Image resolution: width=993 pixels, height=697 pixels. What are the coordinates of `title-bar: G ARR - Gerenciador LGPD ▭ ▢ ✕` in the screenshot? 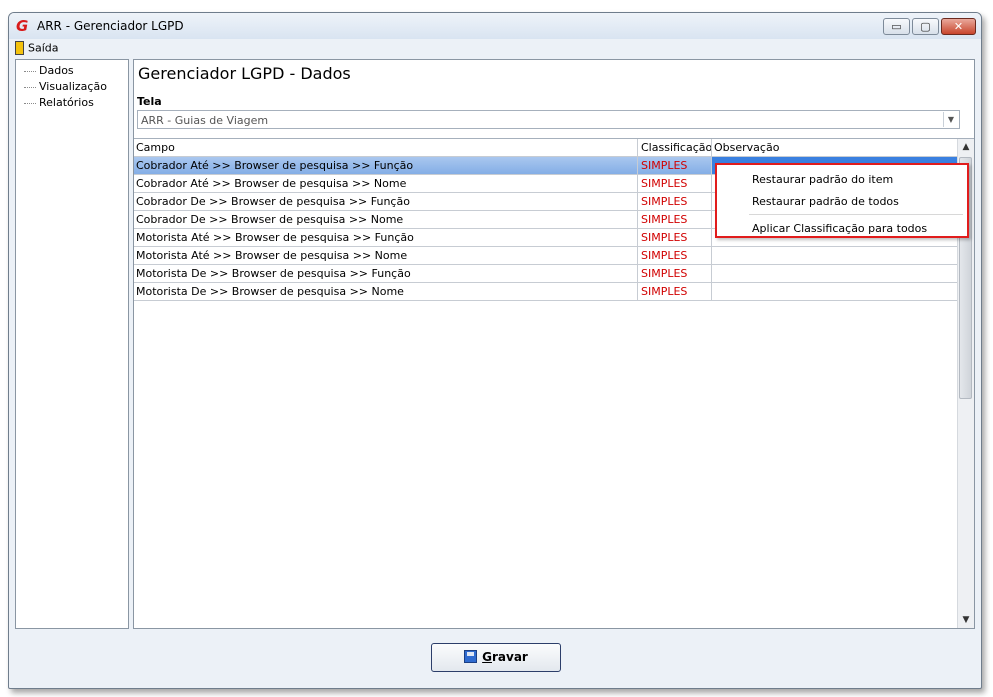 It's located at (495, 26).